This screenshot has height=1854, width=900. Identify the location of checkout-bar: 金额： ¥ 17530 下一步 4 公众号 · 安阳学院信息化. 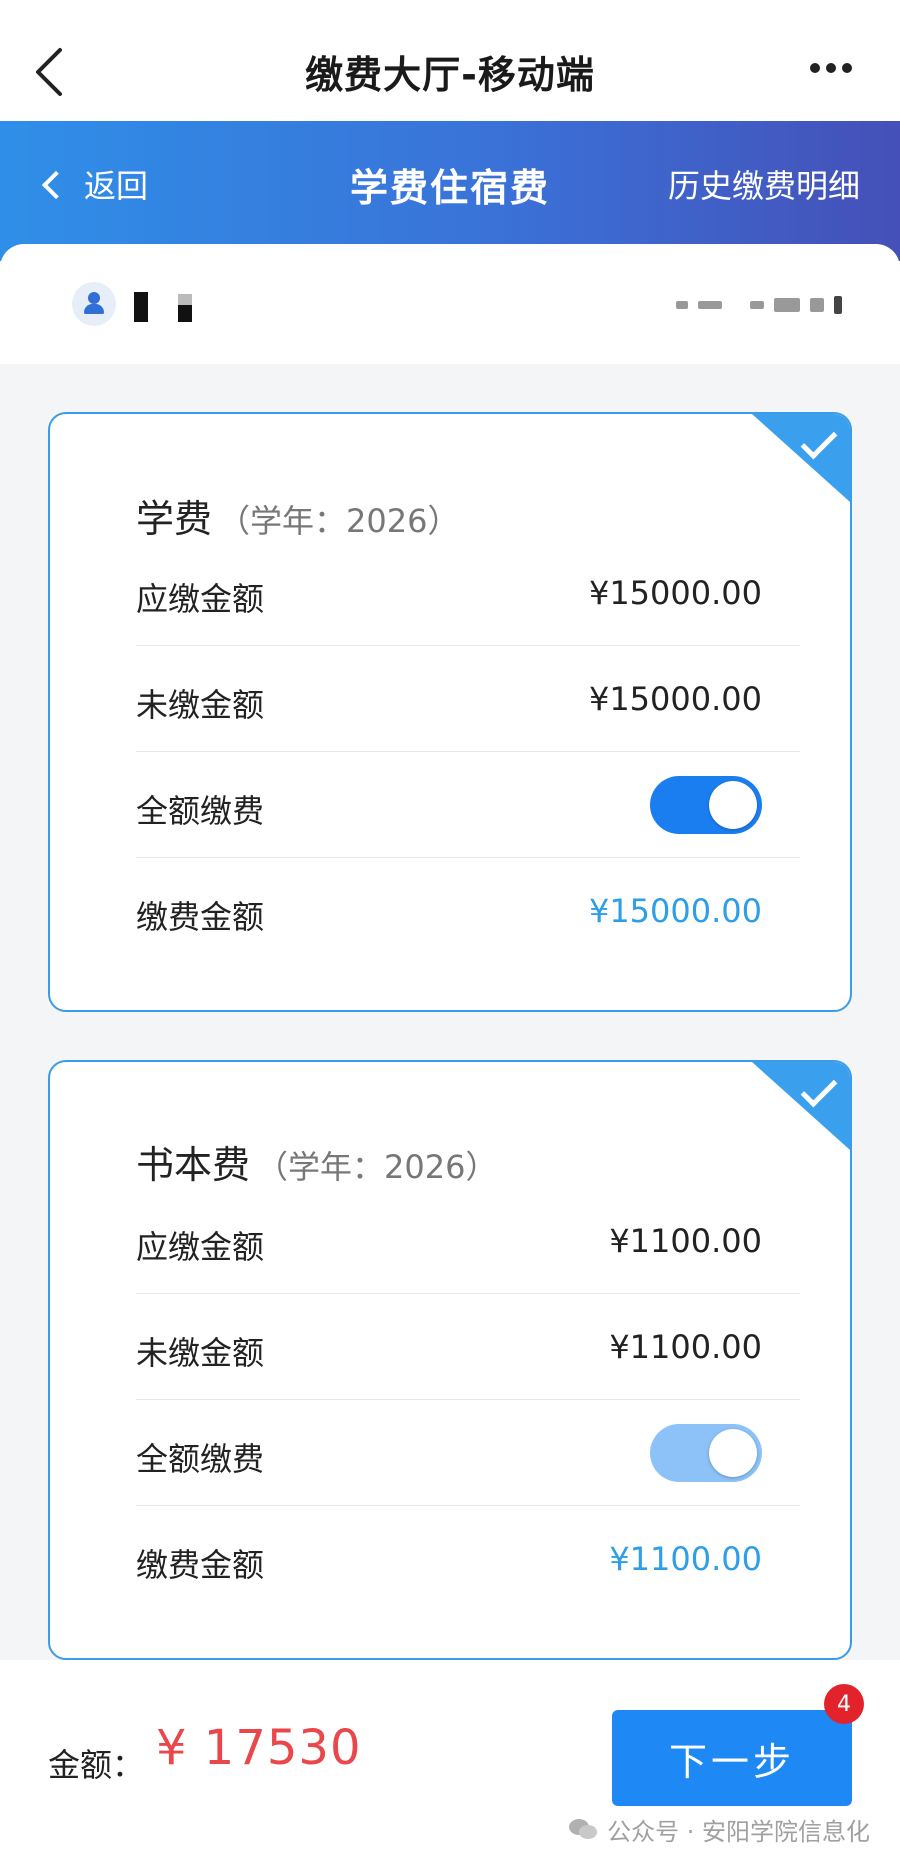
(450, 1757).